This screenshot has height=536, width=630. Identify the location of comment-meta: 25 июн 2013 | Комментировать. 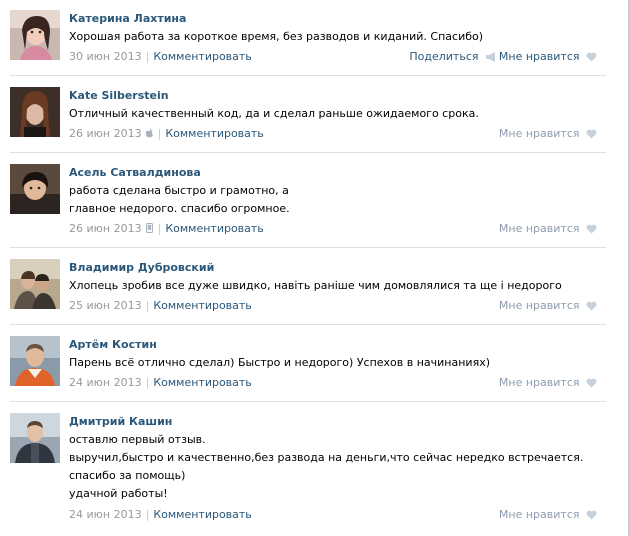
(160, 305).